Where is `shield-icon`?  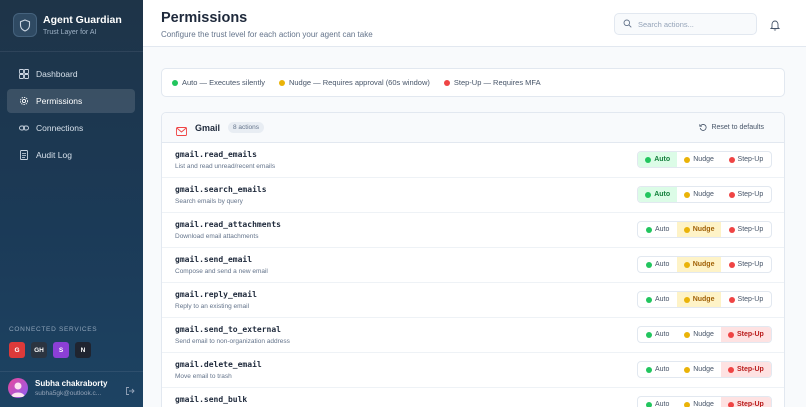 shield-icon is located at coordinates (25, 25).